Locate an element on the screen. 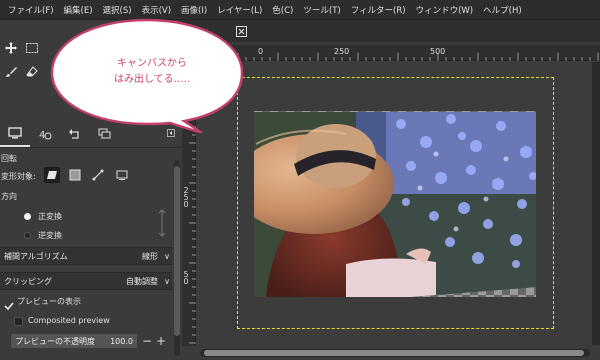 This screenshot has height=360, width=600. horizontal-scrollbar is located at coordinates (395, 353).